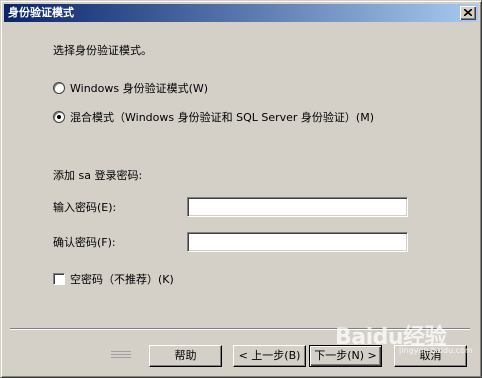 This screenshot has height=378, width=482. I want to click on blank-password-checkbox, so click(59, 279).